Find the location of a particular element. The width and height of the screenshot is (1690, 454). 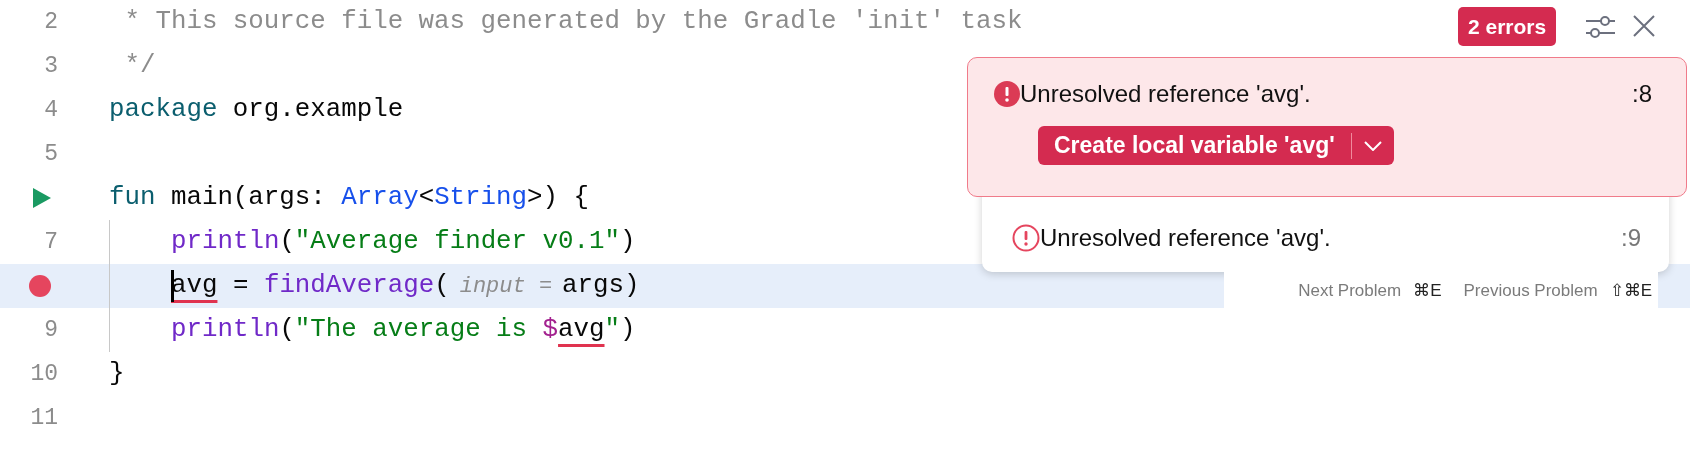

chevron-down-icon is located at coordinates (1372, 145).